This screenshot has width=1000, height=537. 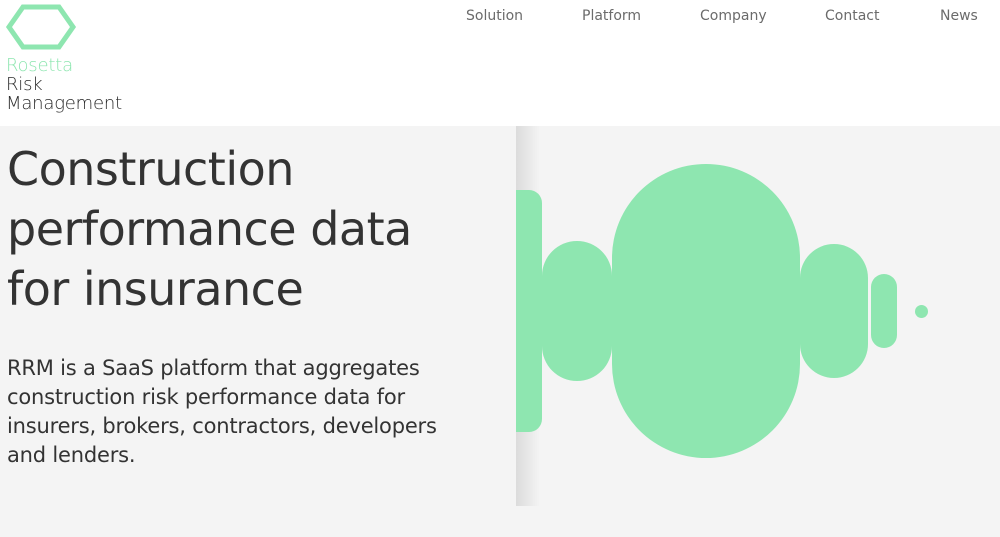 I want to click on nav-item-company: Company, so click(x=733, y=16).